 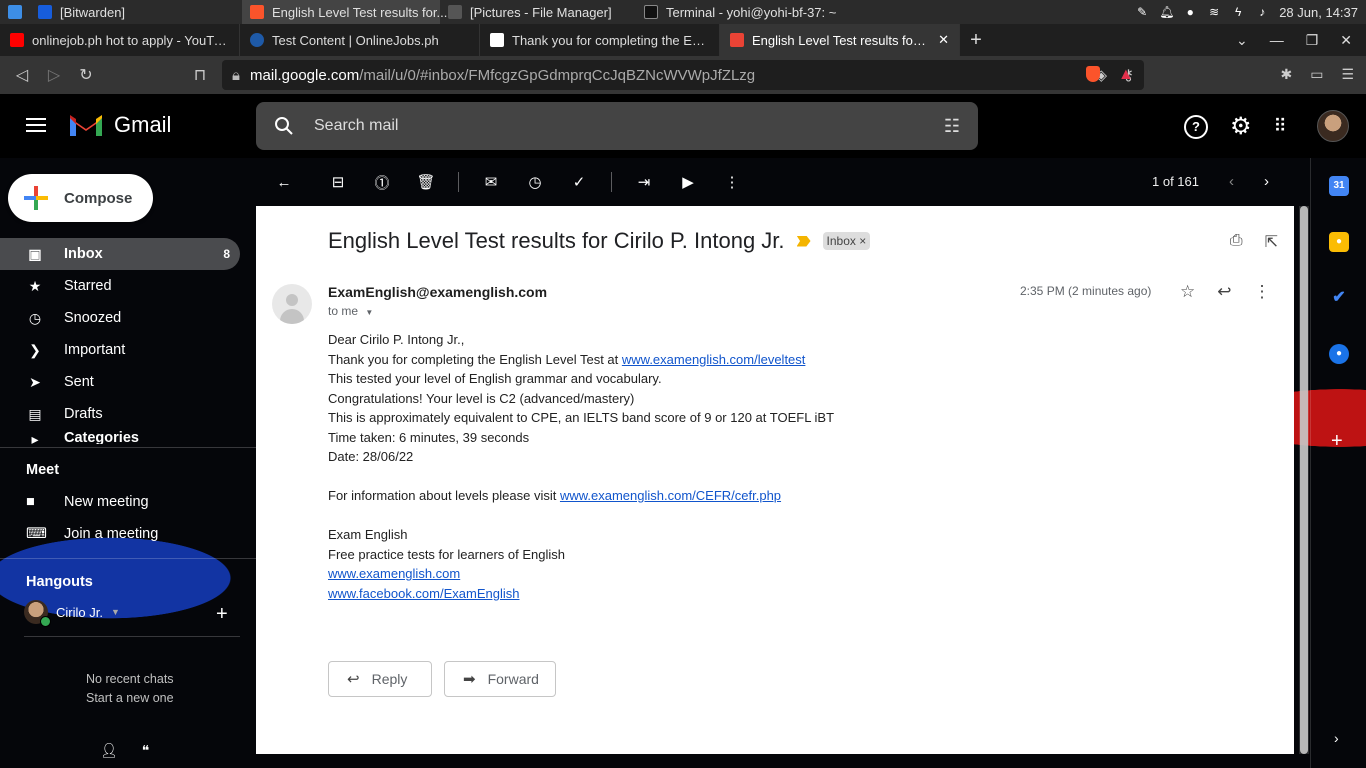 I want to click on new-meeting-item: ■ New meeting, so click(x=87, y=502).